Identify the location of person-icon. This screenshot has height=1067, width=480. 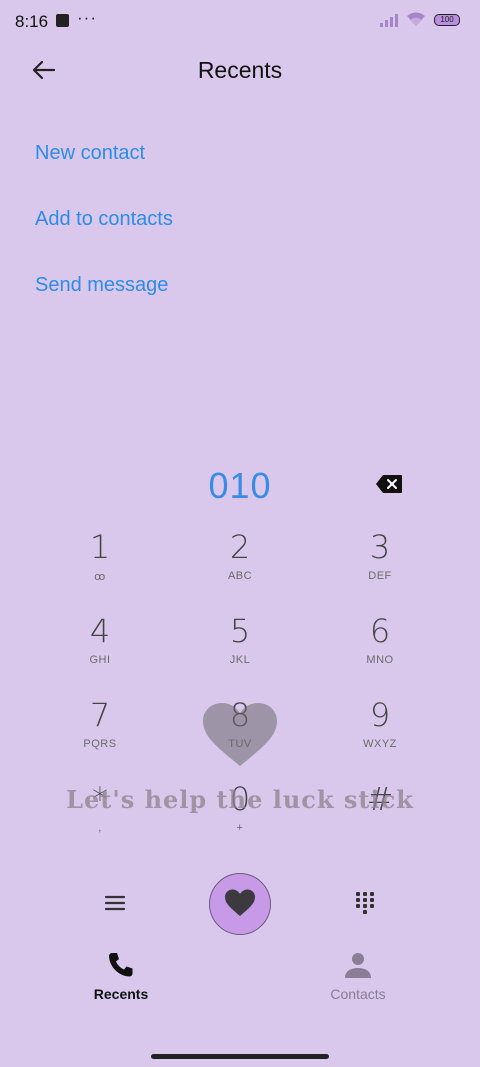
(358, 965).